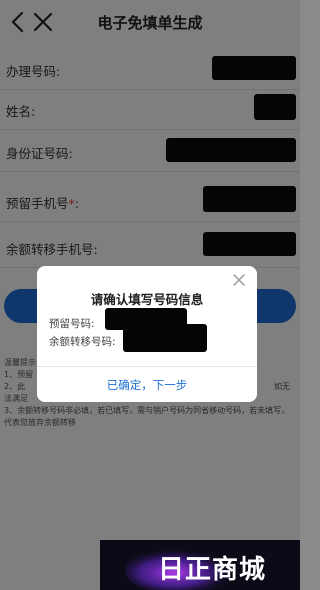 This screenshot has height=590, width=320. What do you see at coordinates (72, 324) in the screenshot?
I see `reserved-number-label: 预留号码:` at bounding box center [72, 324].